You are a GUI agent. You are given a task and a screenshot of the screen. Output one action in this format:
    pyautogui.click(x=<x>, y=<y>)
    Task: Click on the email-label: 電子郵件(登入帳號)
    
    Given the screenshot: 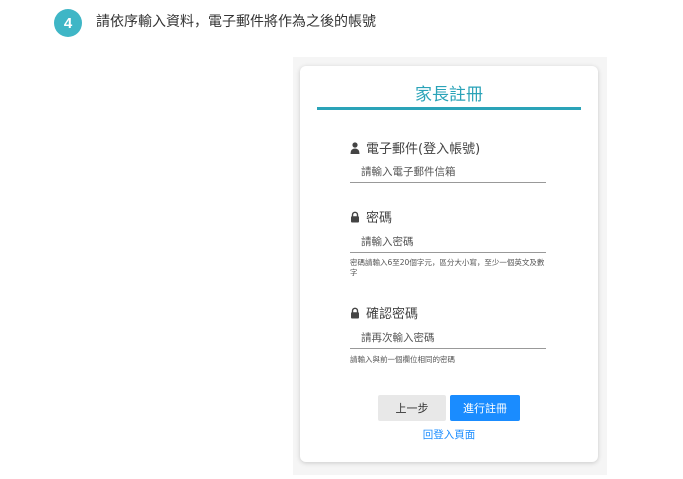 What is the action you would take?
    pyautogui.click(x=415, y=147)
    